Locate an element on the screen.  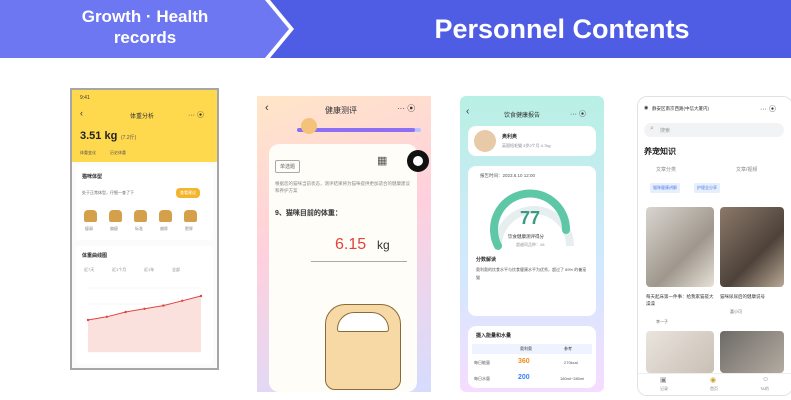
pet-name: 奥利奥 is located at coordinates (510, 137).